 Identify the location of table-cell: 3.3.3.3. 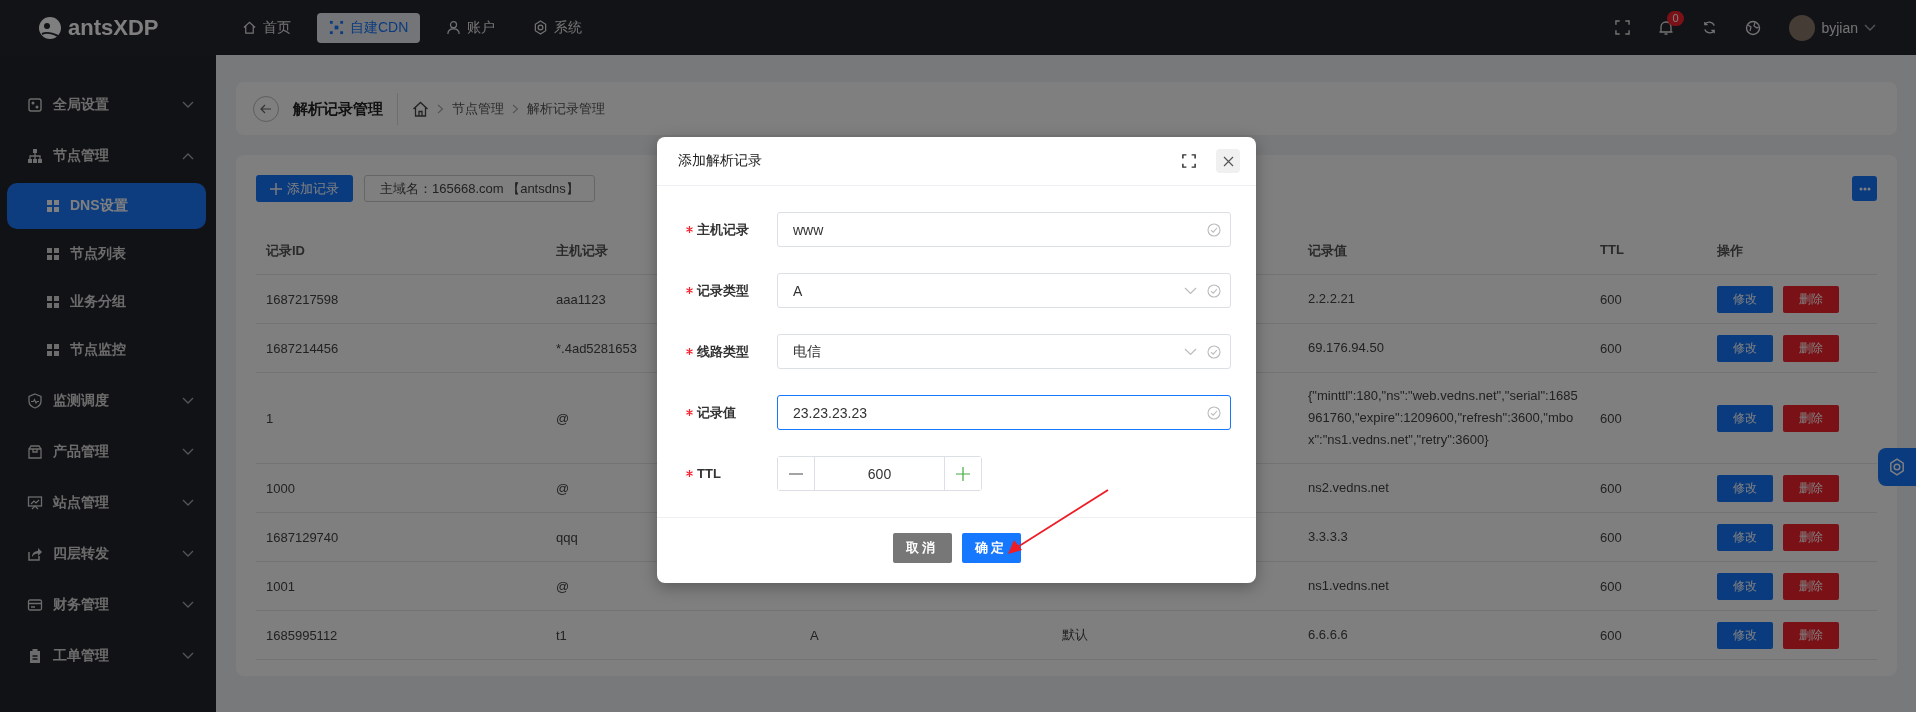
(1444, 537).